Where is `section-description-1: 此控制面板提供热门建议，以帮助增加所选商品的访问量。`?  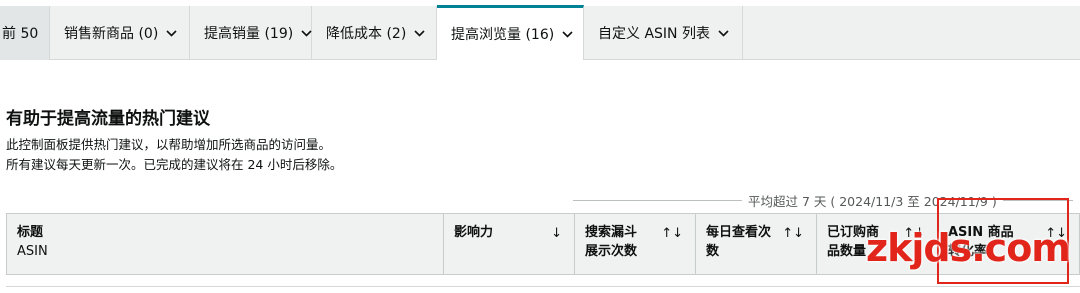
section-description-1: 此控制面板提供热门建议，以帮助增加所选商品的访问量。 is located at coordinates (169, 144).